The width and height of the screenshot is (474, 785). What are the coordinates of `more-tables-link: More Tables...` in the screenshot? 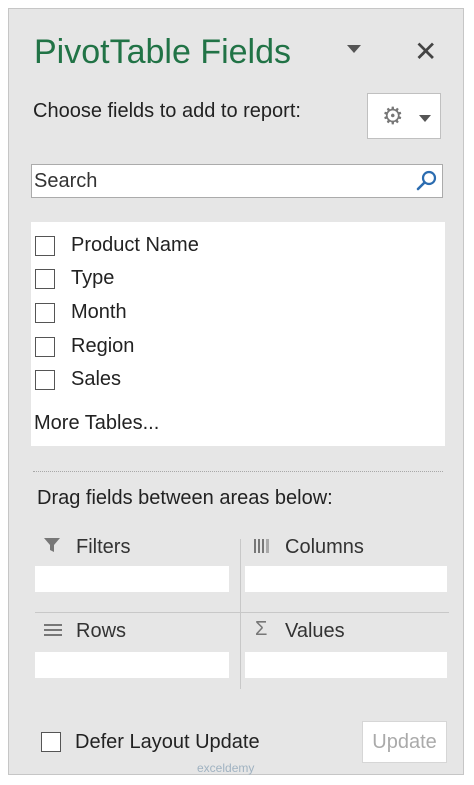 It's located at (96, 423).